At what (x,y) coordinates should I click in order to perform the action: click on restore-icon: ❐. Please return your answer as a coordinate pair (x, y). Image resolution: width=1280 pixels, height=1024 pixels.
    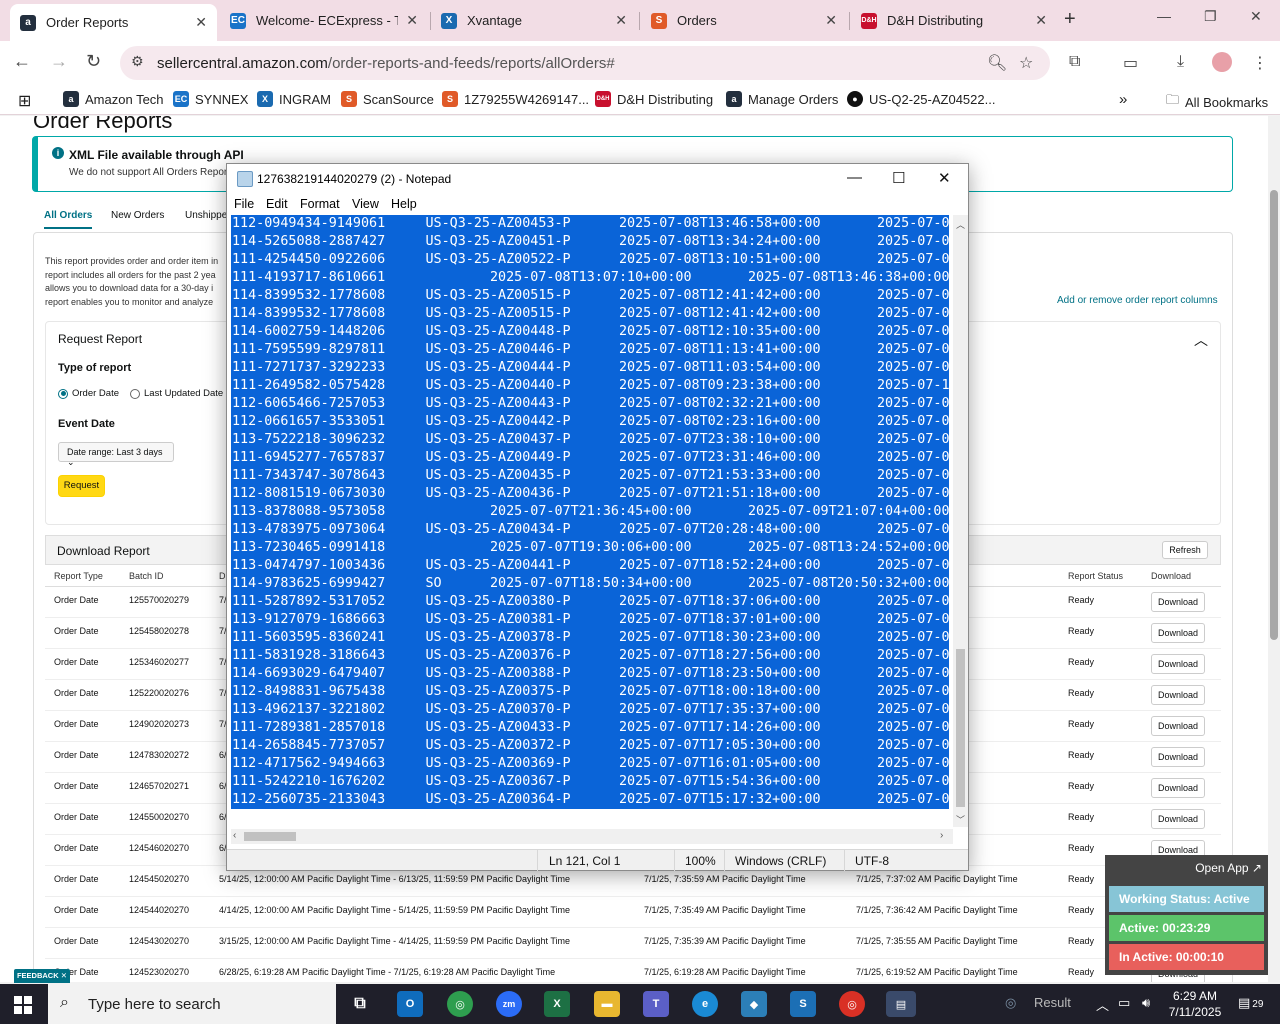
    Looking at the image, I should click on (1210, 16).